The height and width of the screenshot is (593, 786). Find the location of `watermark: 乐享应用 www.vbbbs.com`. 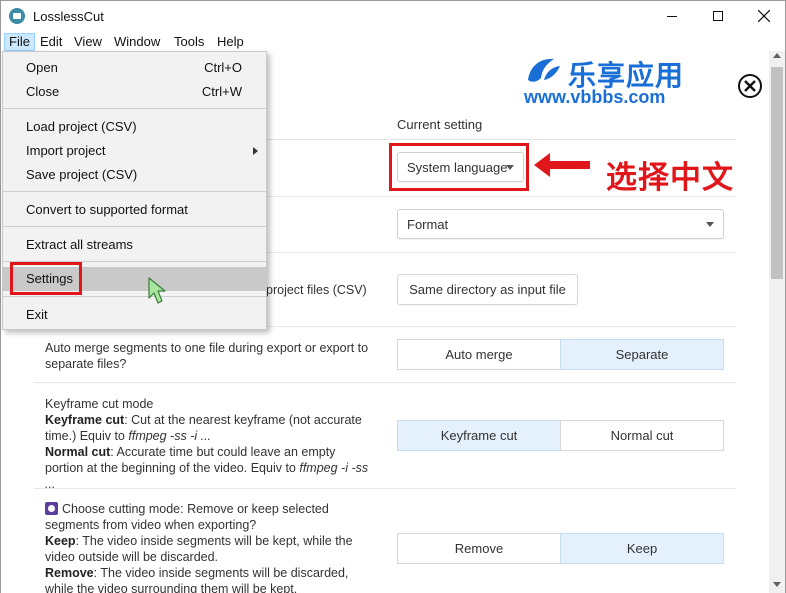

watermark: 乐享应用 www.vbbbs.com is located at coordinates (611, 80).